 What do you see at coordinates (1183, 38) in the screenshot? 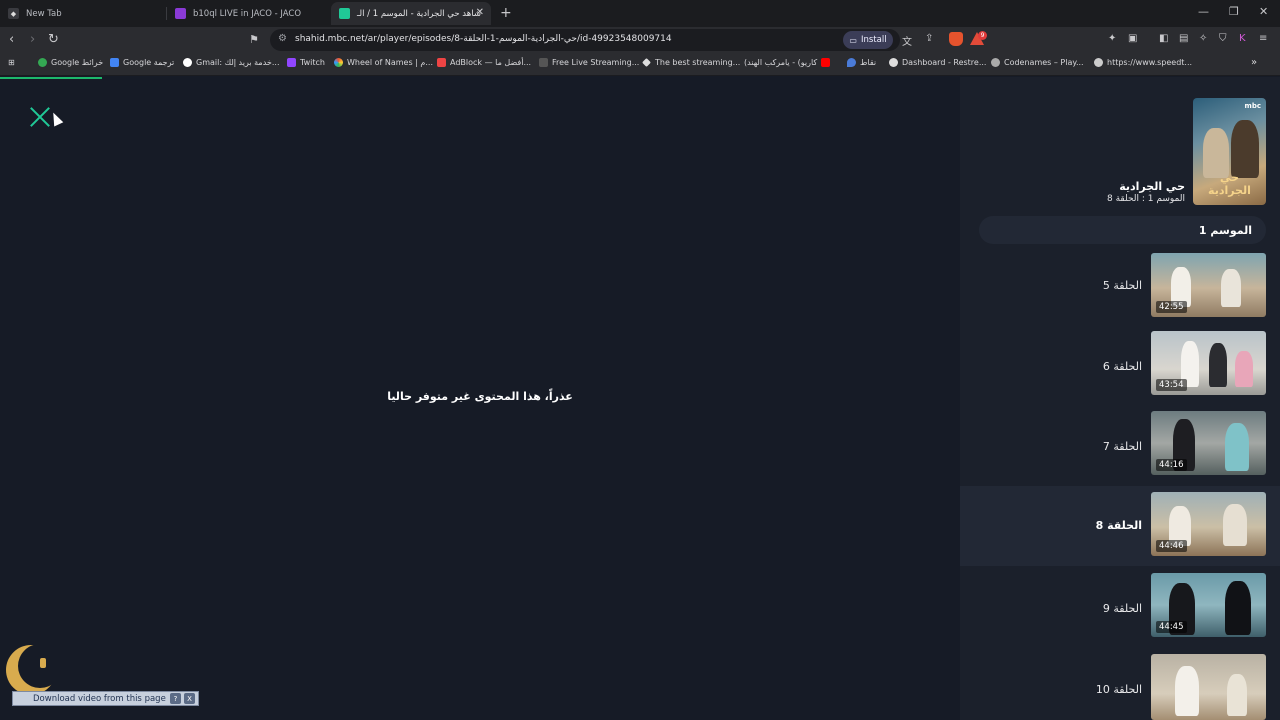
I see `wallet-icon: ▤` at bounding box center [1183, 38].